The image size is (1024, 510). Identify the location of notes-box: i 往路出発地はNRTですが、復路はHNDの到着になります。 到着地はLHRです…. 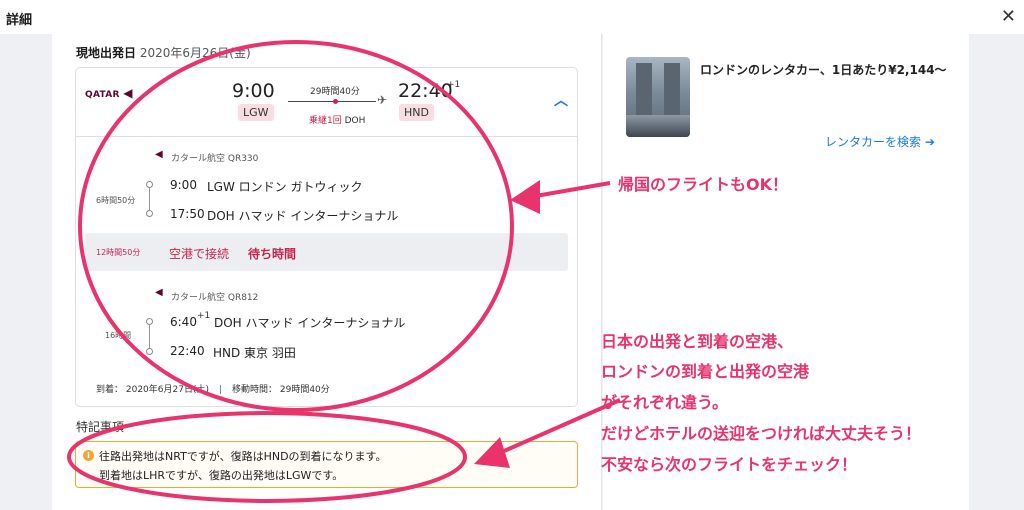
(326, 464).